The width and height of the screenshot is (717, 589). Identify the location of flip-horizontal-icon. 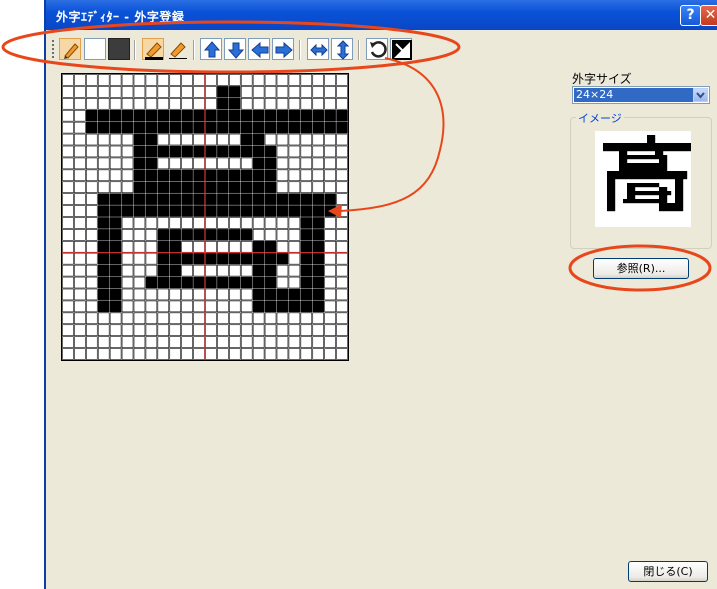
(318, 49).